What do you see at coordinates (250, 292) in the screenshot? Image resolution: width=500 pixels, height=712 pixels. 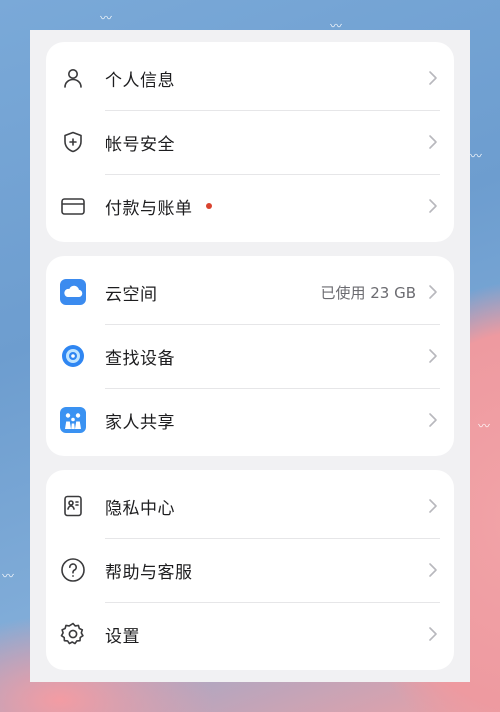 I see `menu-item-cloud-space: 云空间 已使用 23 GB` at bounding box center [250, 292].